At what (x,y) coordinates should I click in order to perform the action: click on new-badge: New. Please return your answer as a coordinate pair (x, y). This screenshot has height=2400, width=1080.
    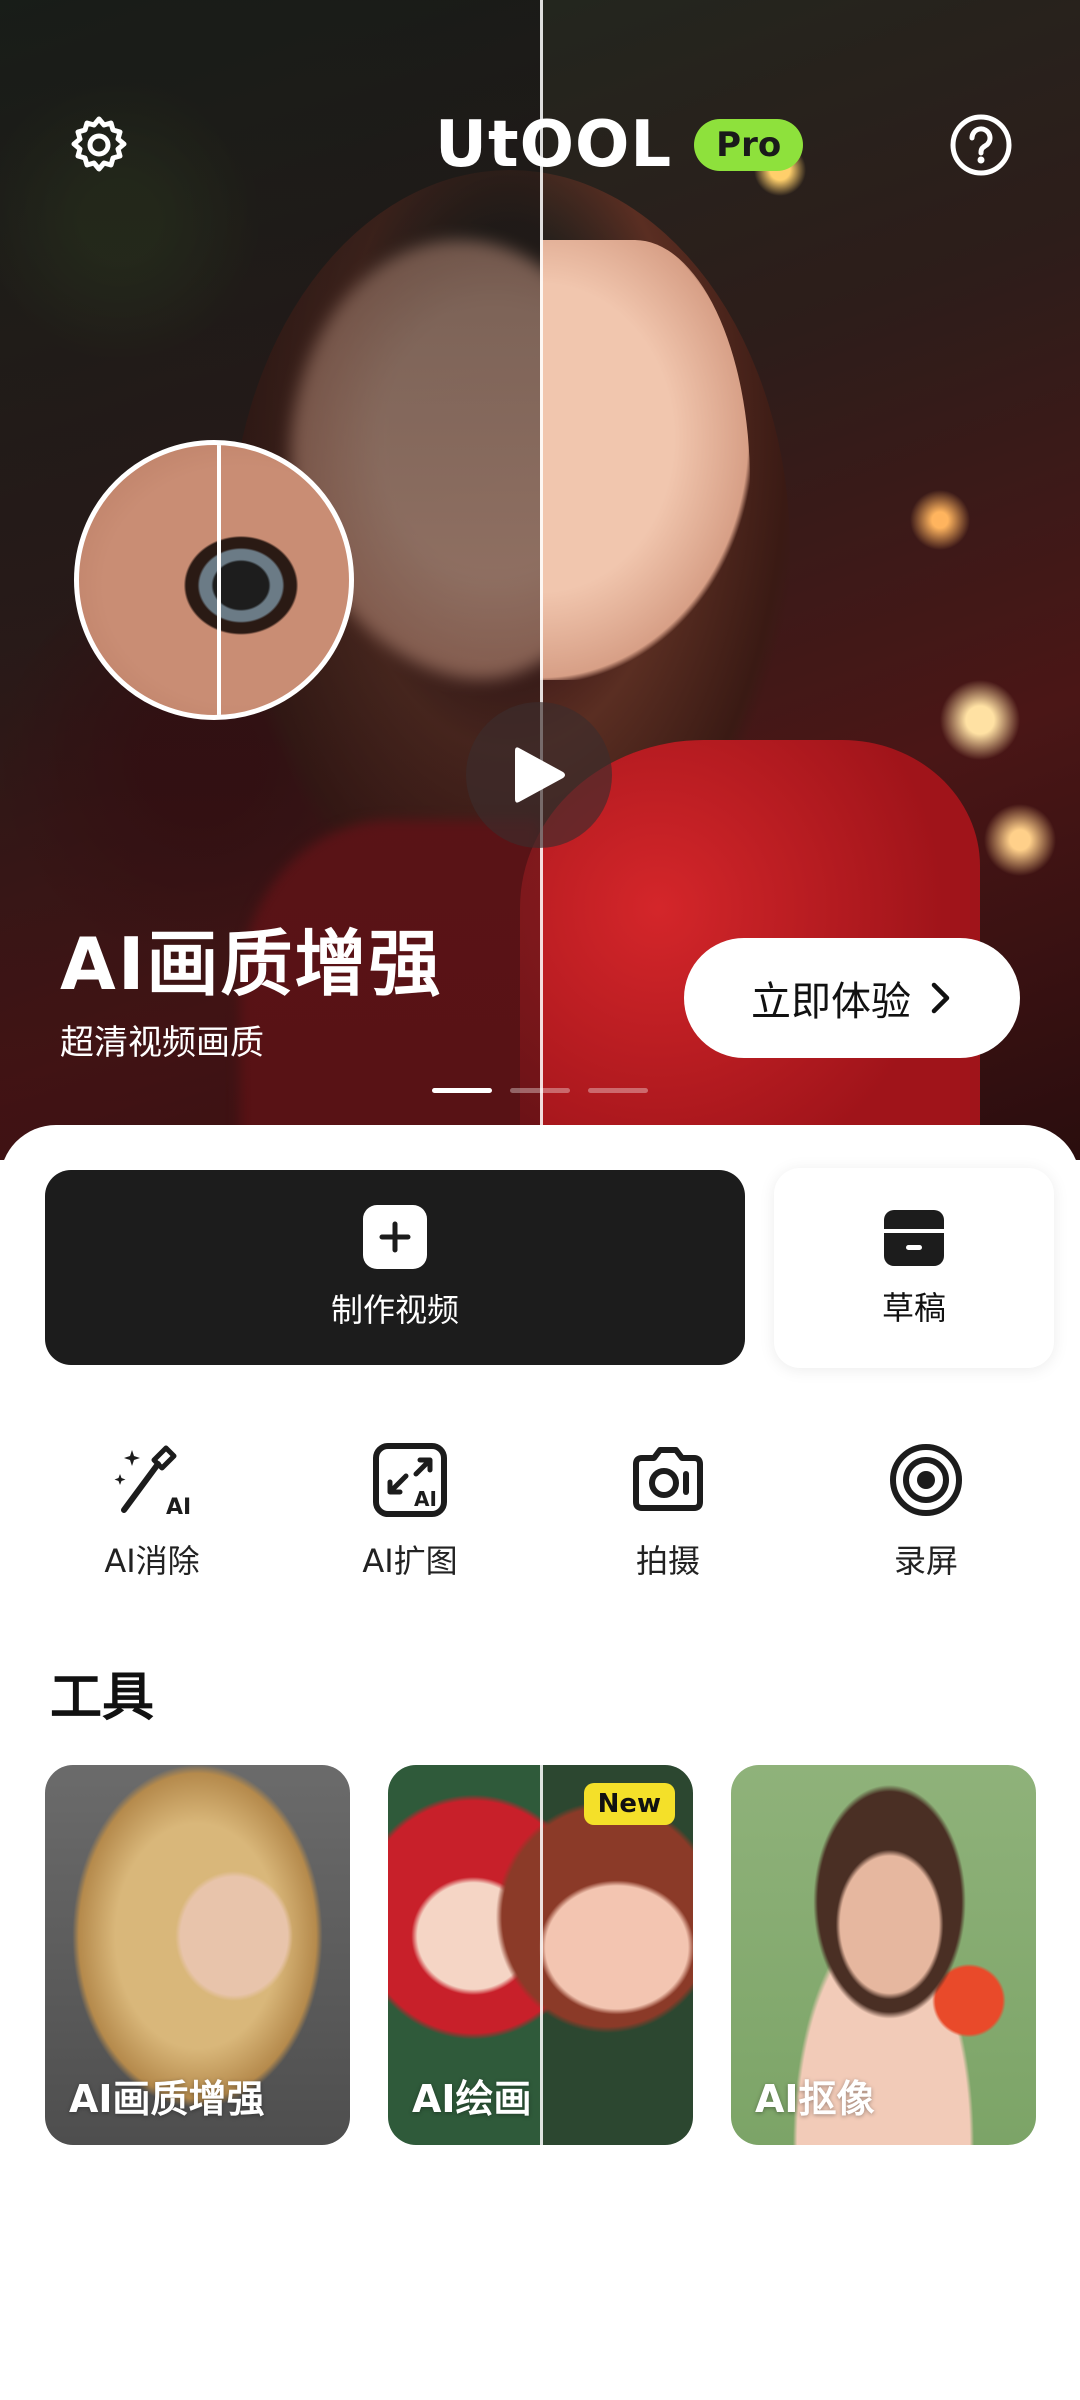
    Looking at the image, I should click on (629, 1804).